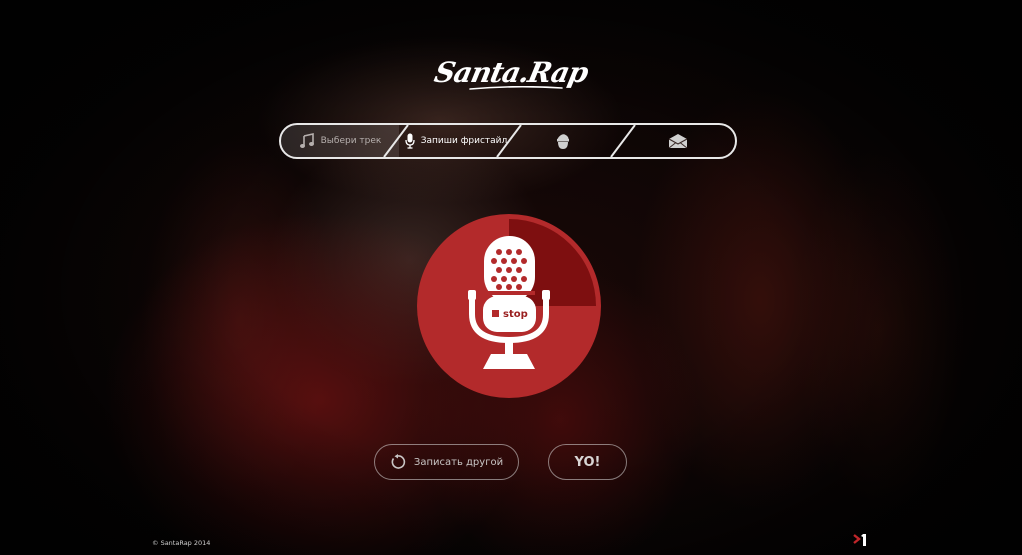  What do you see at coordinates (516, 88) in the screenshot?
I see `logo-swash` at bounding box center [516, 88].